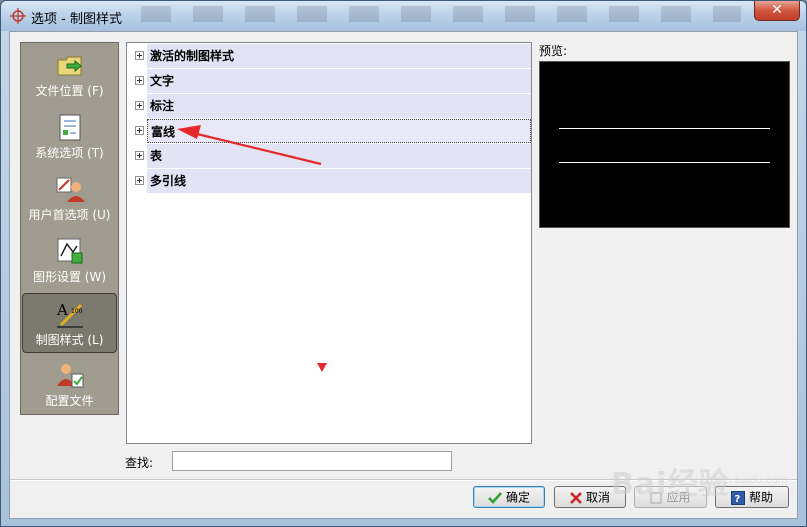 Image resolution: width=807 pixels, height=527 pixels. Describe the element at coordinates (69, 153) in the screenshot. I see `nav-label: 系统选项 (T)` at that location.